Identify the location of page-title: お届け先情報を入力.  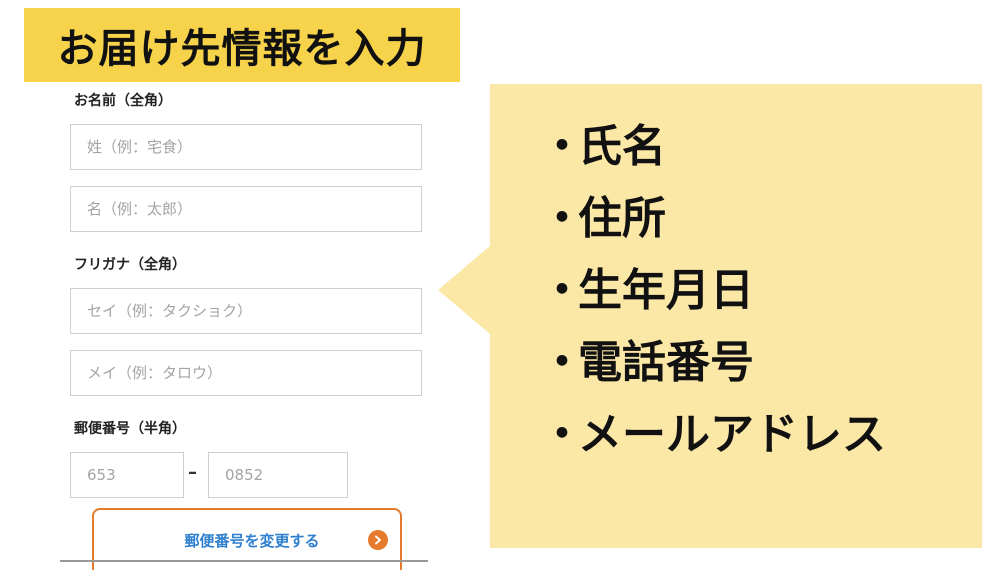
(242, 49).